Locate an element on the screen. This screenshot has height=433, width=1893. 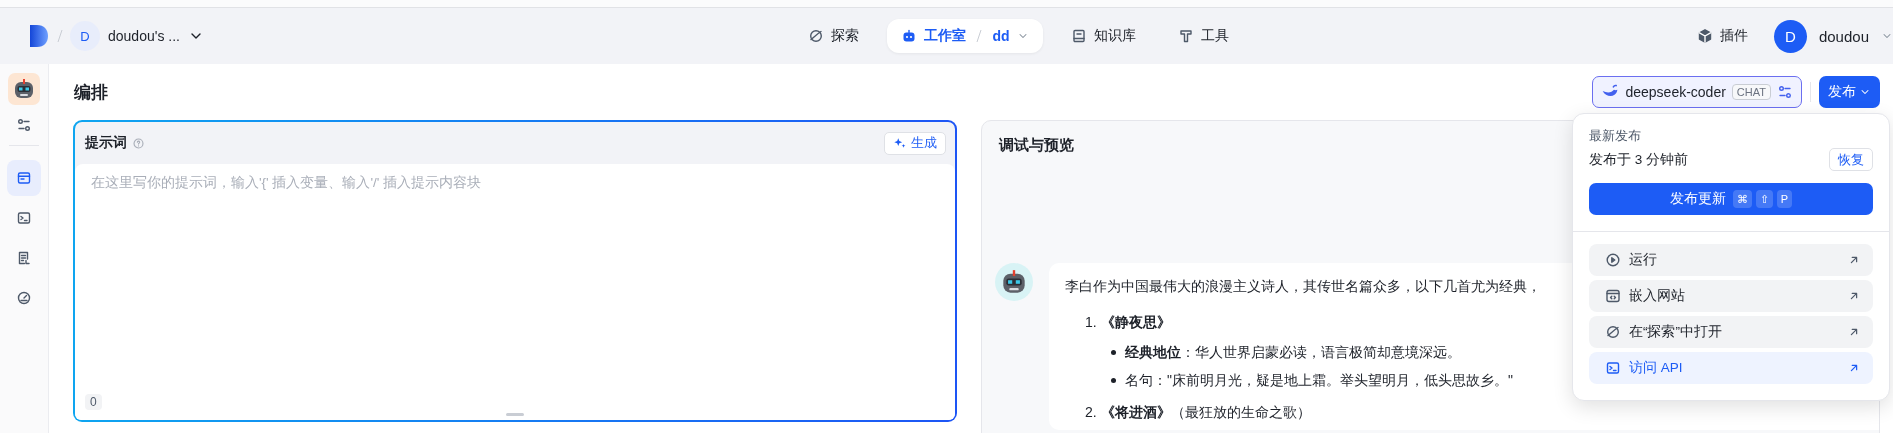
sparkle-icon is located at coordinates (900, 143).